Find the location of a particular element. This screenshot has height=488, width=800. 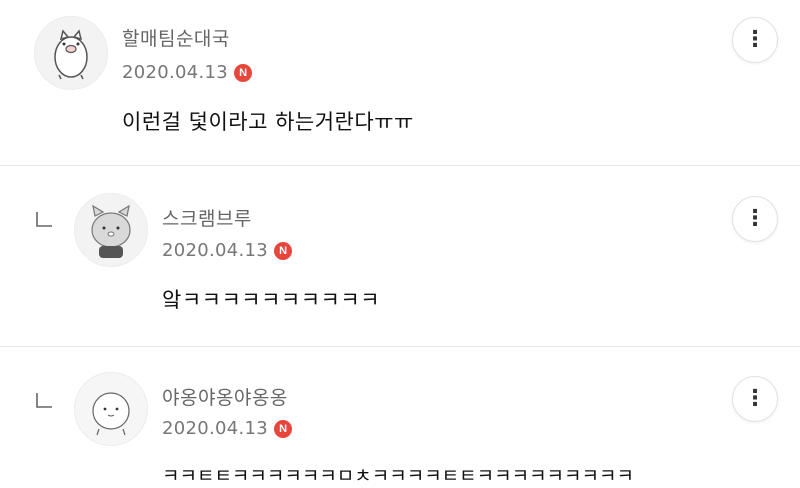

comment-author: 스크램브루 is located at coordinates (207, 217).